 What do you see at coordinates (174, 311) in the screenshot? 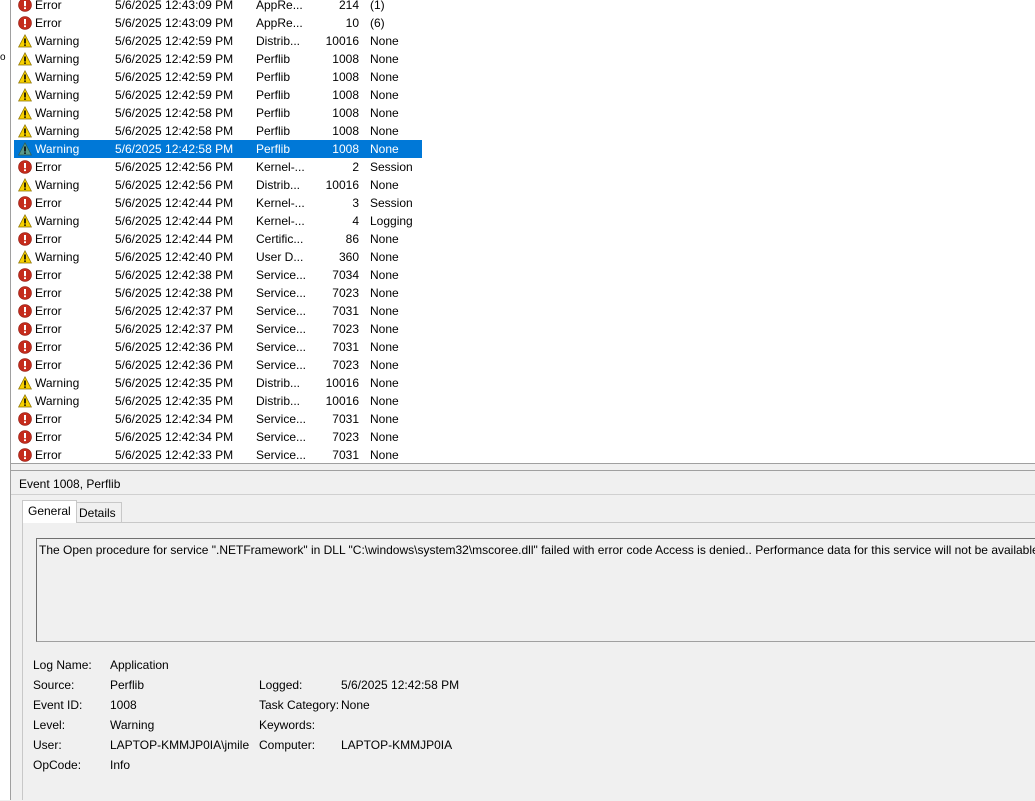
I see `event-date: 5/6/2025 12:42:37 PM` at bounding box center [174, 311].